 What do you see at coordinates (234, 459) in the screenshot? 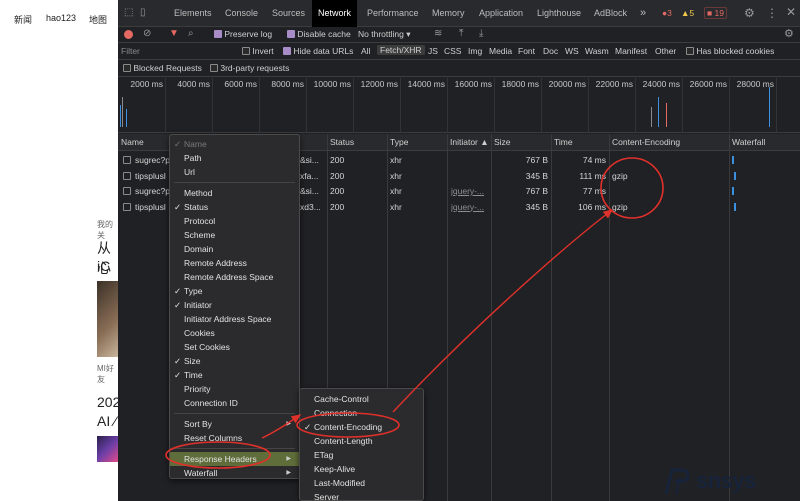
I see `context-menu-item-response-headers: Response Headers ▶` at bounding box center [234, 459].